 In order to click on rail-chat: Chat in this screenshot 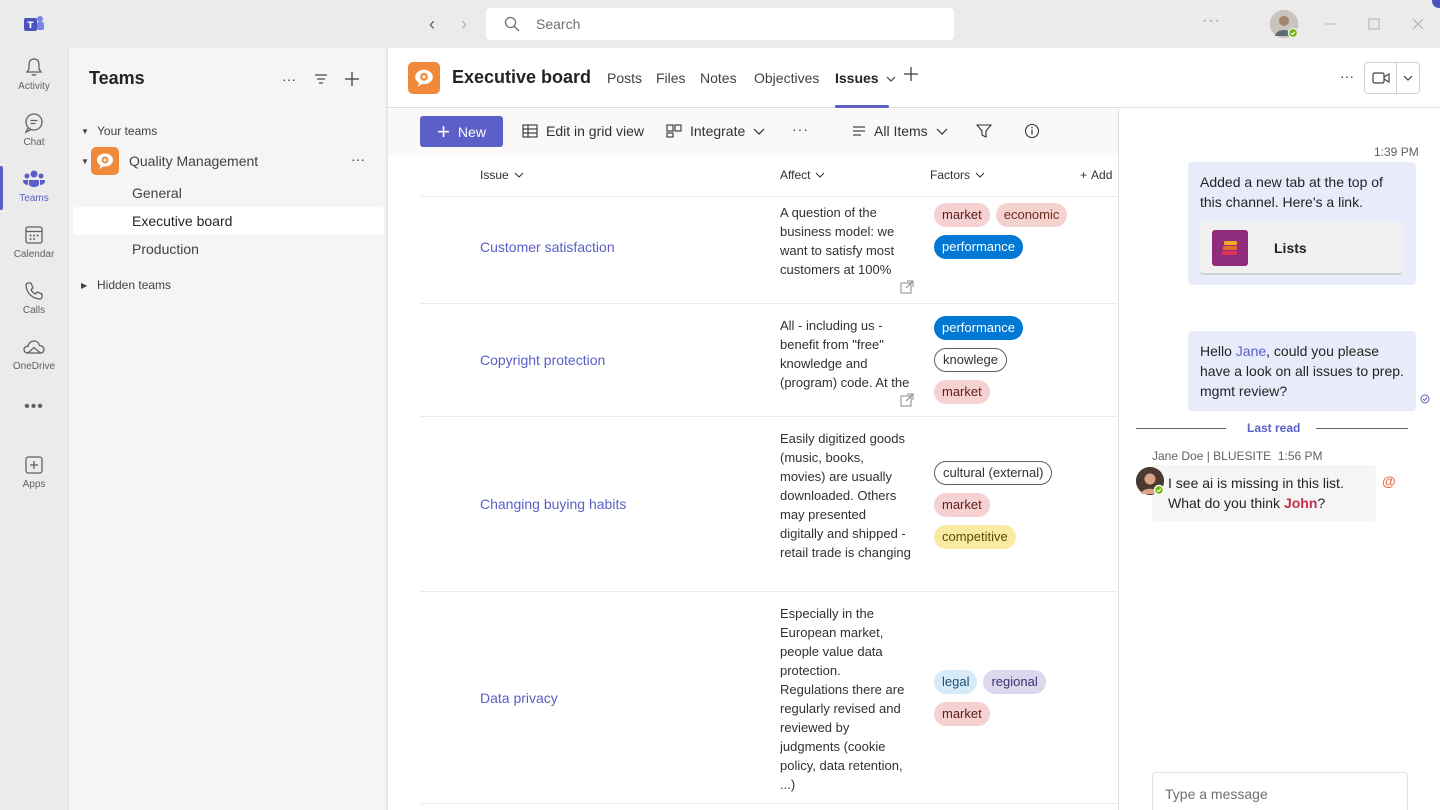, I will do `click(34, 132)`.